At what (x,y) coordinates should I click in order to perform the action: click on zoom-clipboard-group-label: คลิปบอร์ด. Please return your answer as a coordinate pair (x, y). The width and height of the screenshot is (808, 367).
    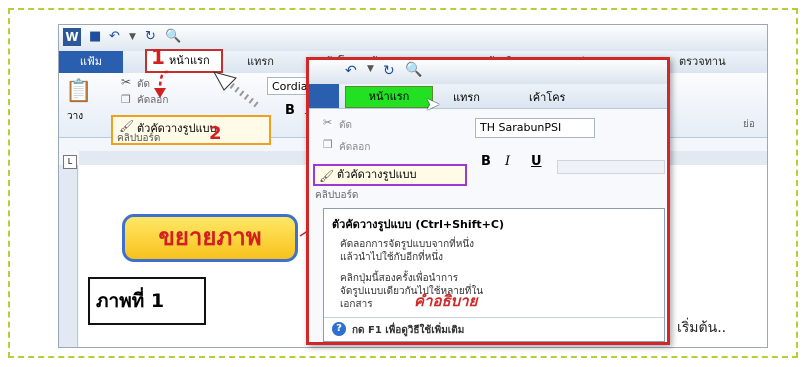
    Looking at the image, I should click on (337, 195).